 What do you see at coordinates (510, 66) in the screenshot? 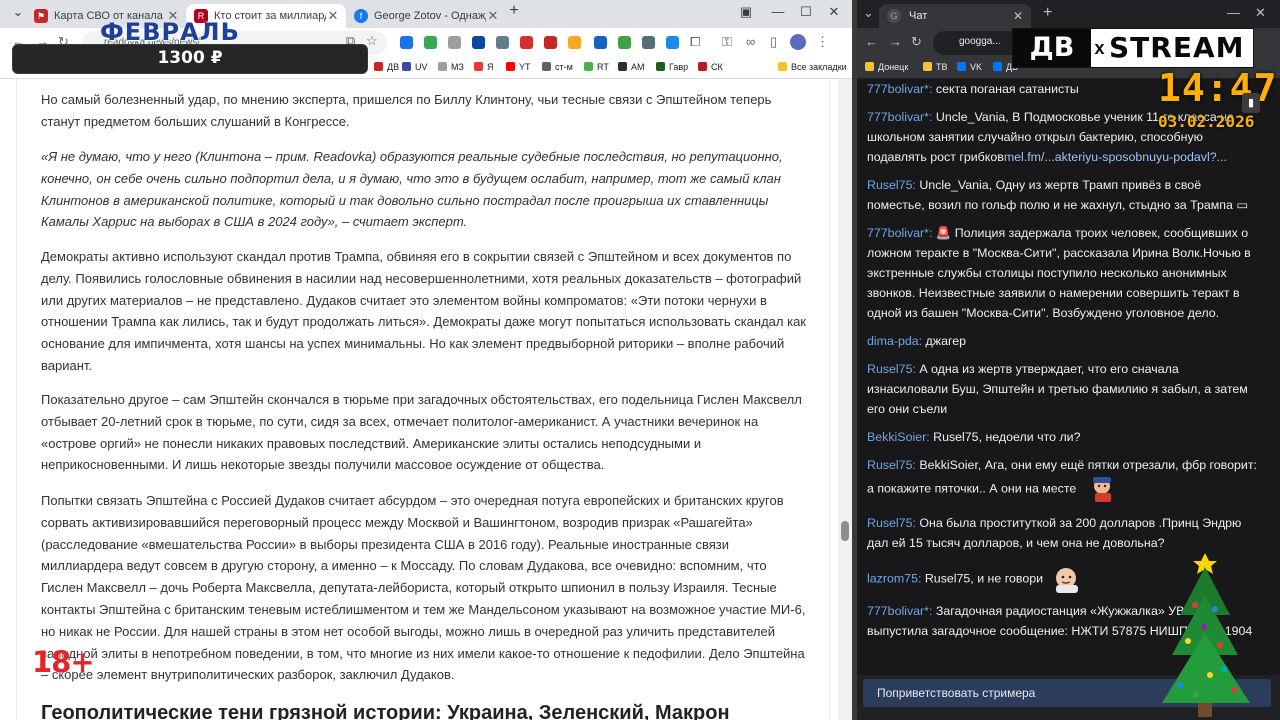
I see `youtube-icon` at bounding box center [510, 66].